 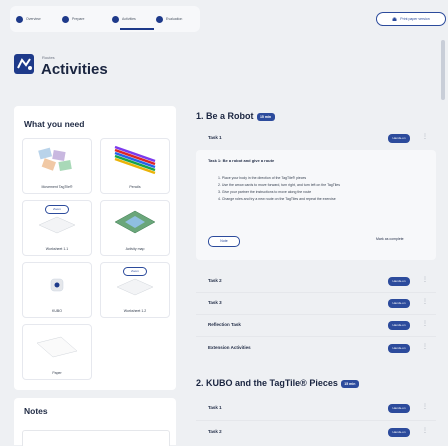 What do you see at coordinates (78, 19) in the screenshot?
I see `tab-label: Prepare` at bounding box center [78, 19].